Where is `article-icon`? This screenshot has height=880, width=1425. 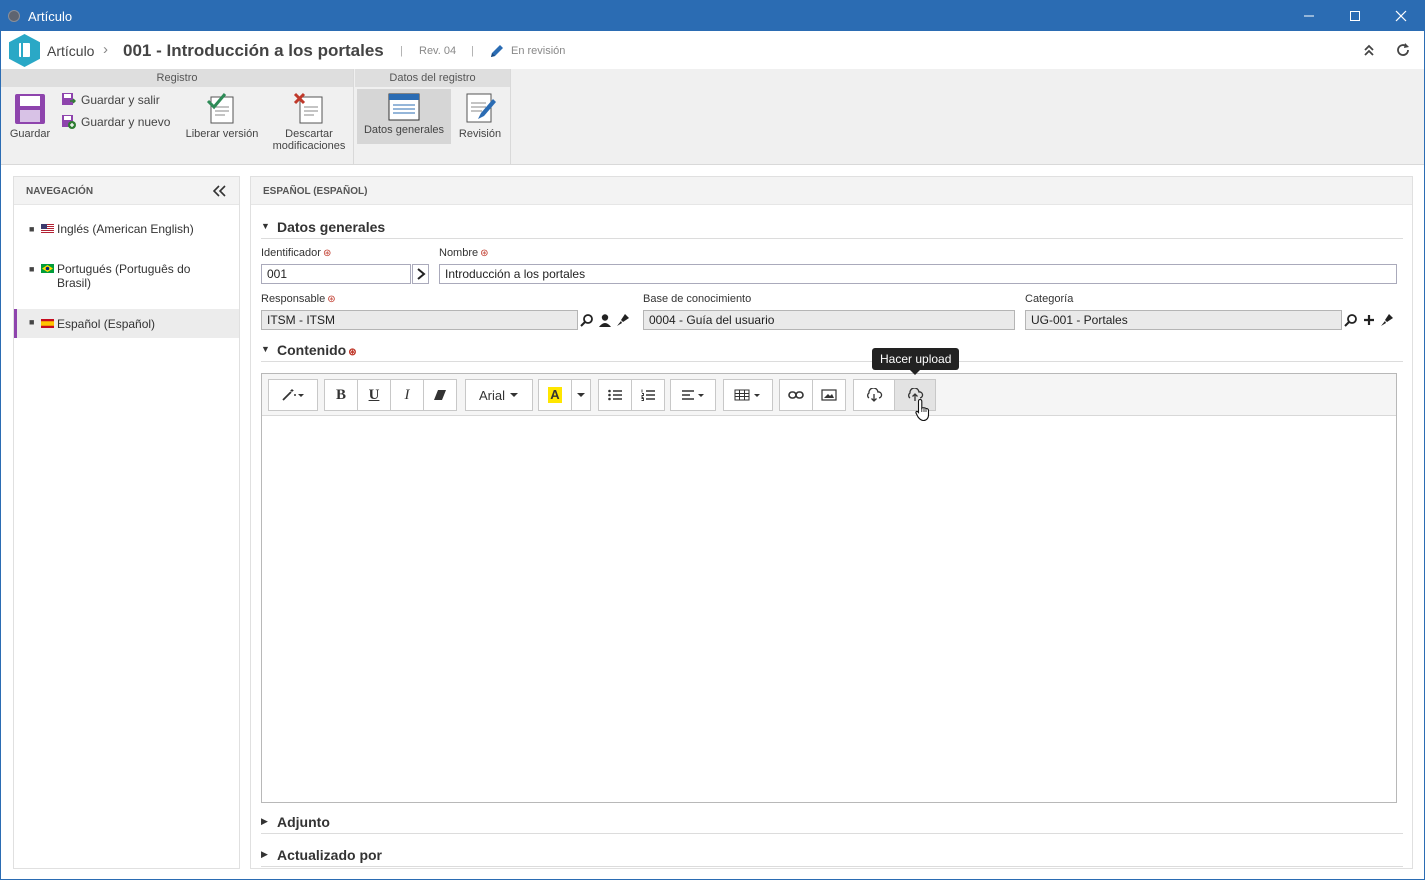 article-icon is located at coordinates (24, 50).